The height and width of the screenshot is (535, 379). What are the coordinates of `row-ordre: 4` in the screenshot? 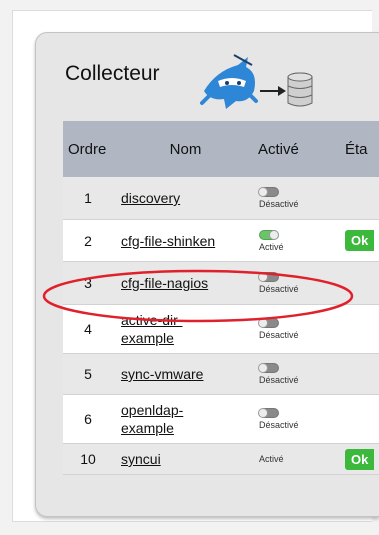 It's located at (88, 329).